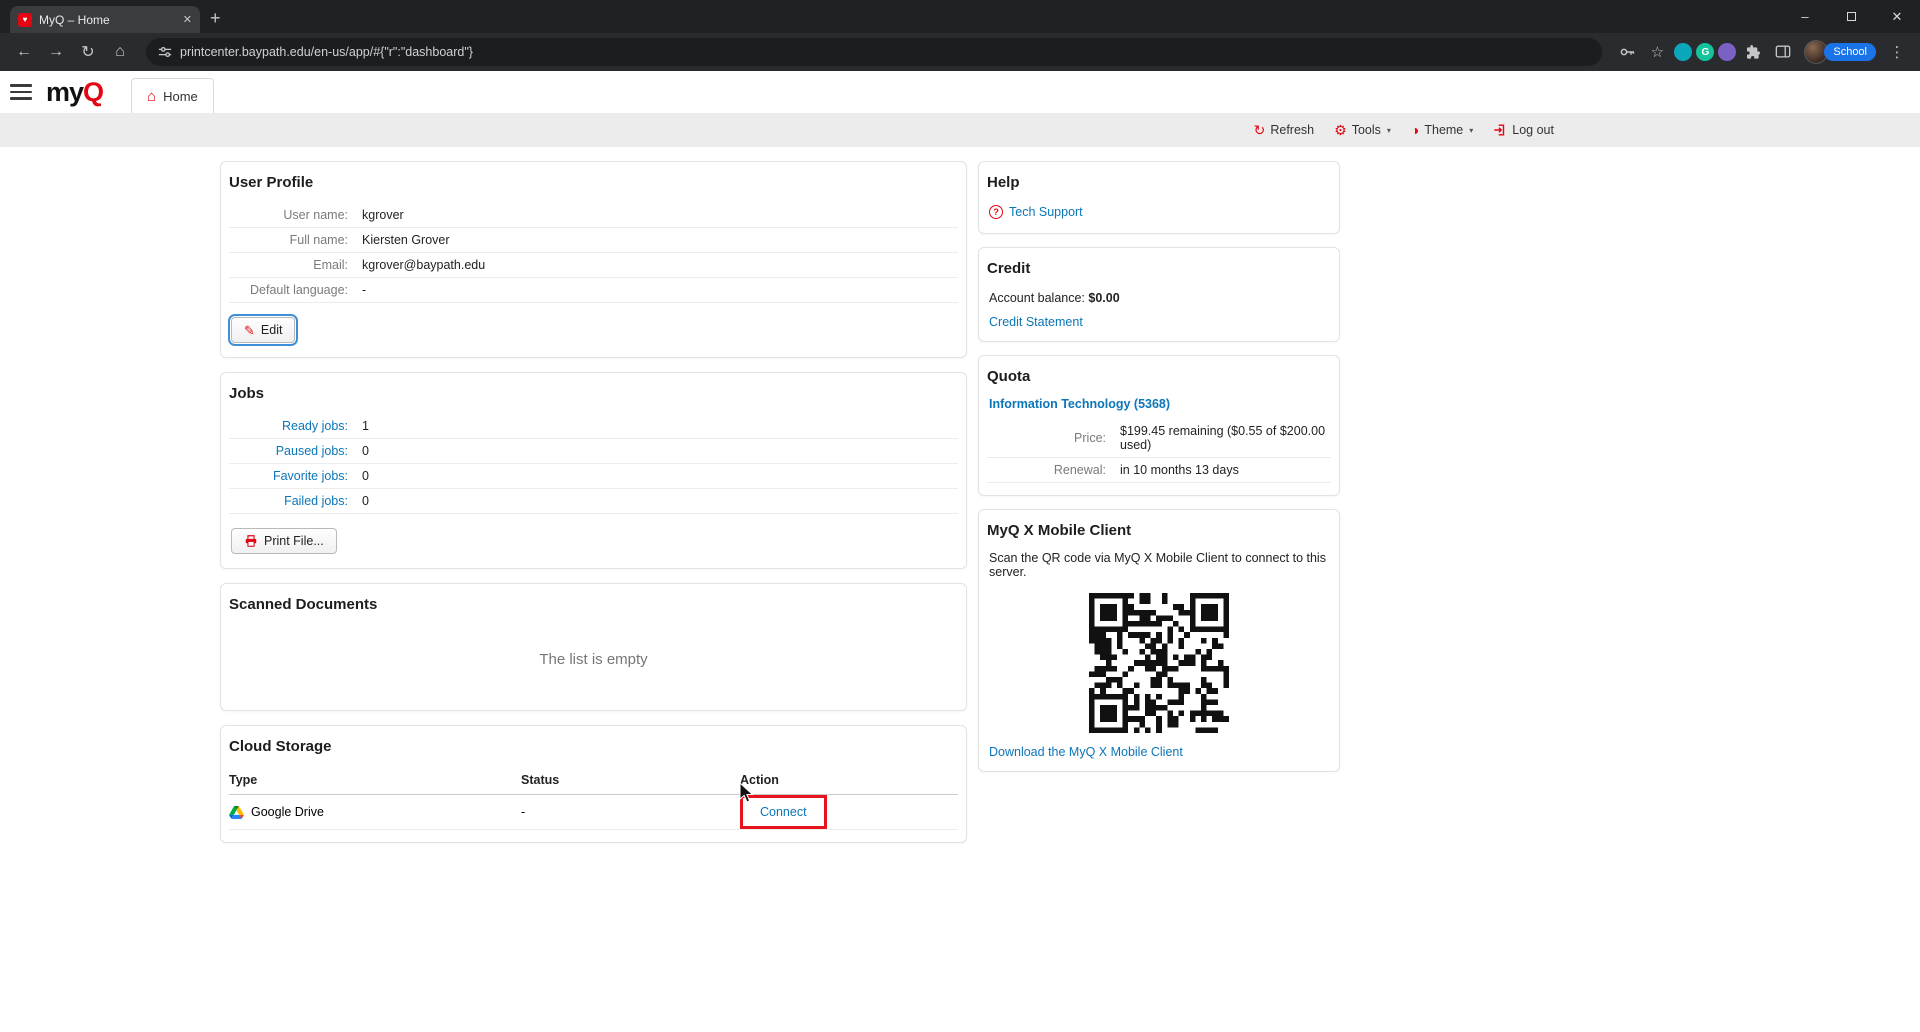 The image size is (1920, 1032). Describe the element at coordinates (1079, 470) in the screenshot. I see `row-label: Renewal:` at that location.